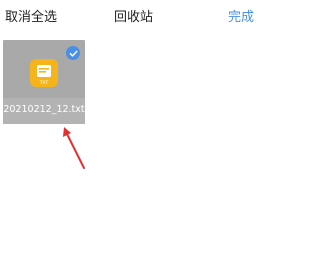 The image size is (320, 268). Describe the element at coordinates (133, 17) in the screenshot. I see `page-title: 回收站` at that location.